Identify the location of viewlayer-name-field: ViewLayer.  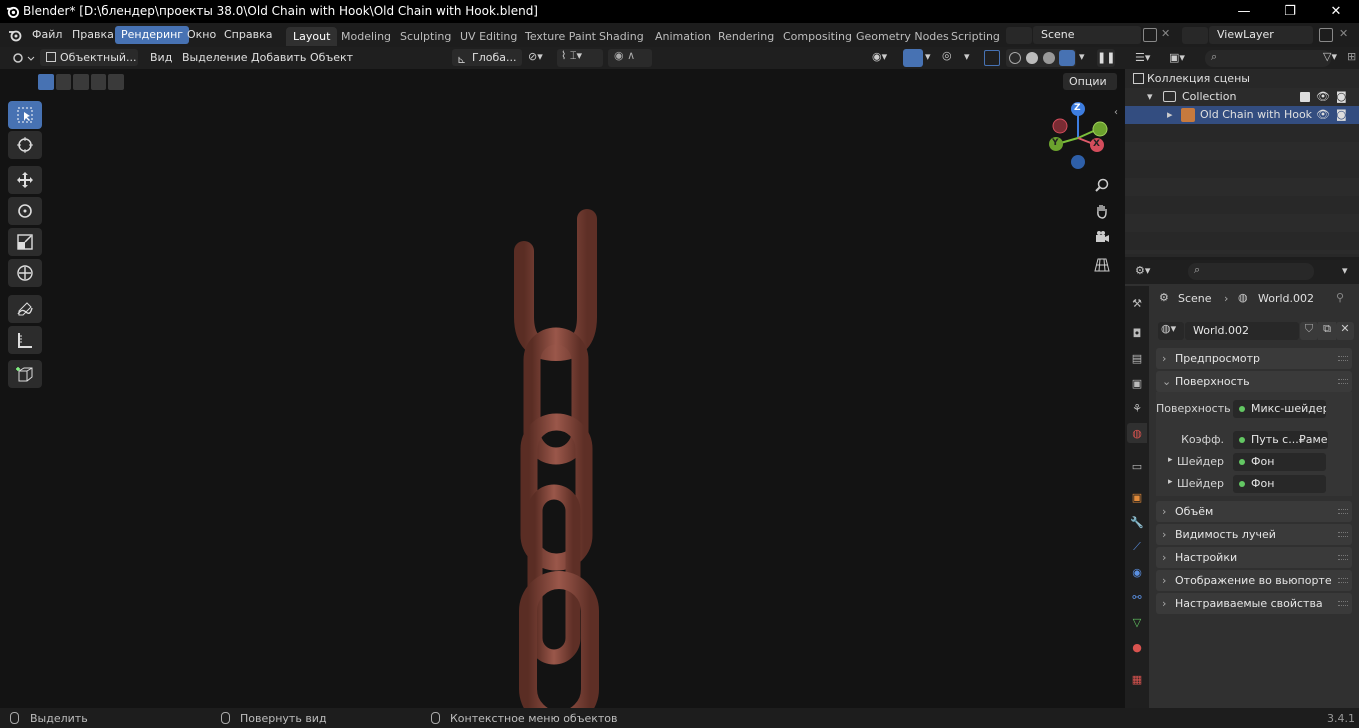
(1261, 35).